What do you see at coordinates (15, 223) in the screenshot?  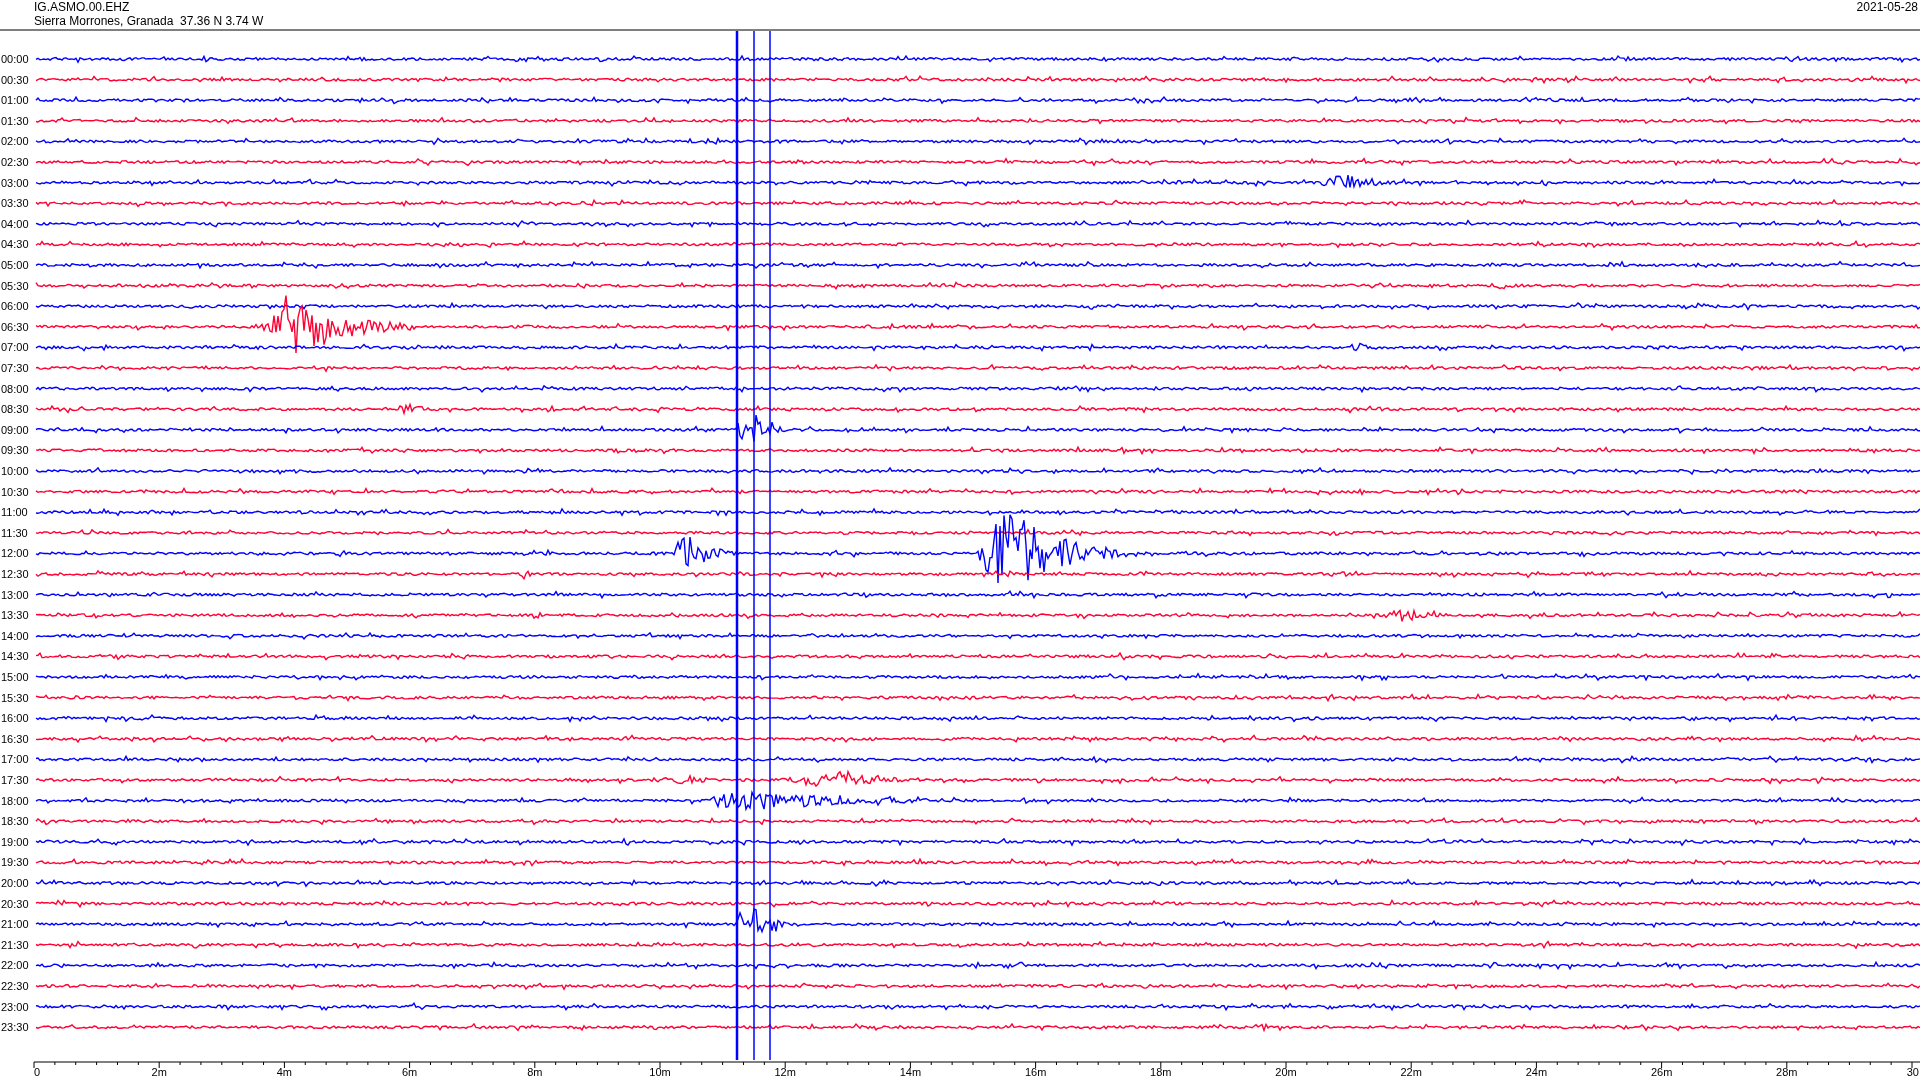 I see `time-label: 04:00` at bounding box center [15, 223].